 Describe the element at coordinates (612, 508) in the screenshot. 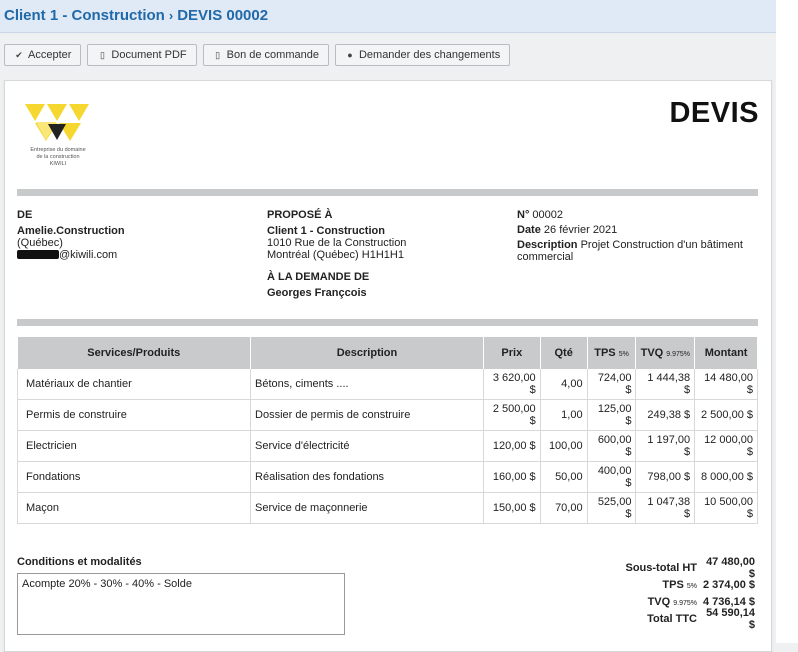

I see `cell-tps: 525,00 $` at that location.